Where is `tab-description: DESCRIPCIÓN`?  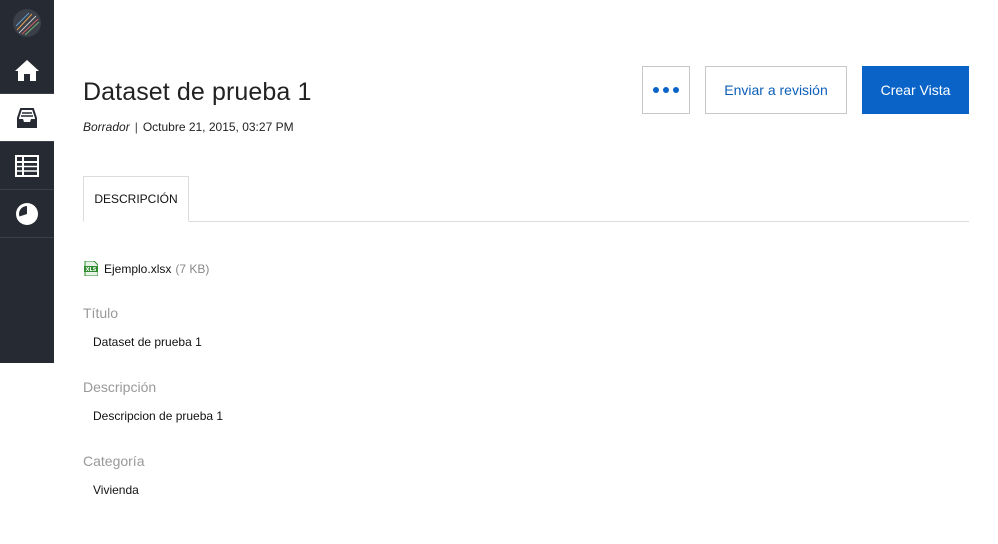 tab-description: DESCRIPCIÓN is located at coordinates (136, 199).